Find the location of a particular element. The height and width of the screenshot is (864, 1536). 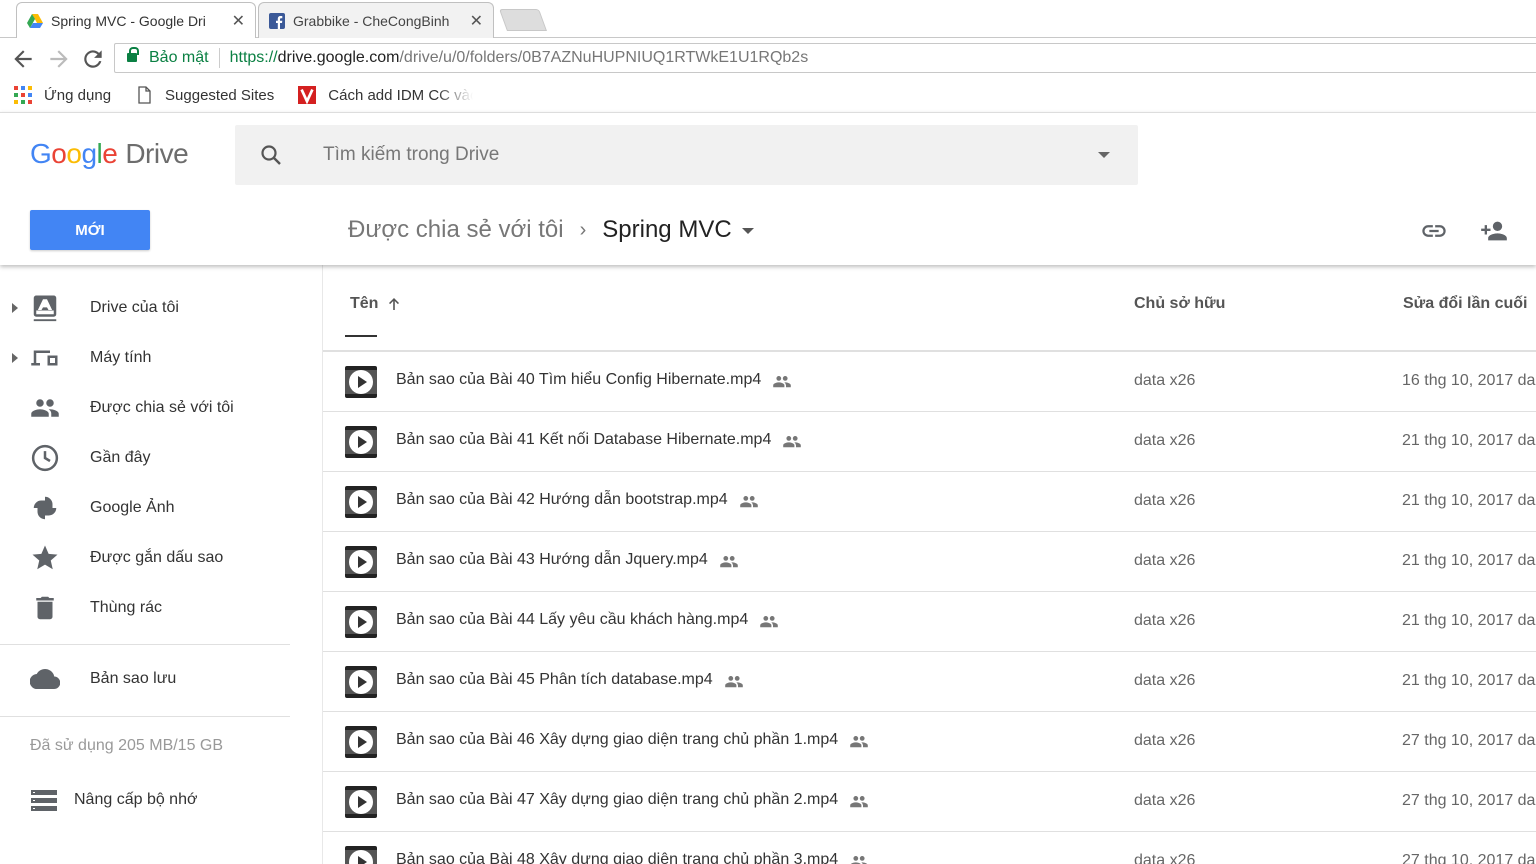

new-button: MỚI is located at coordinates (90, 230).